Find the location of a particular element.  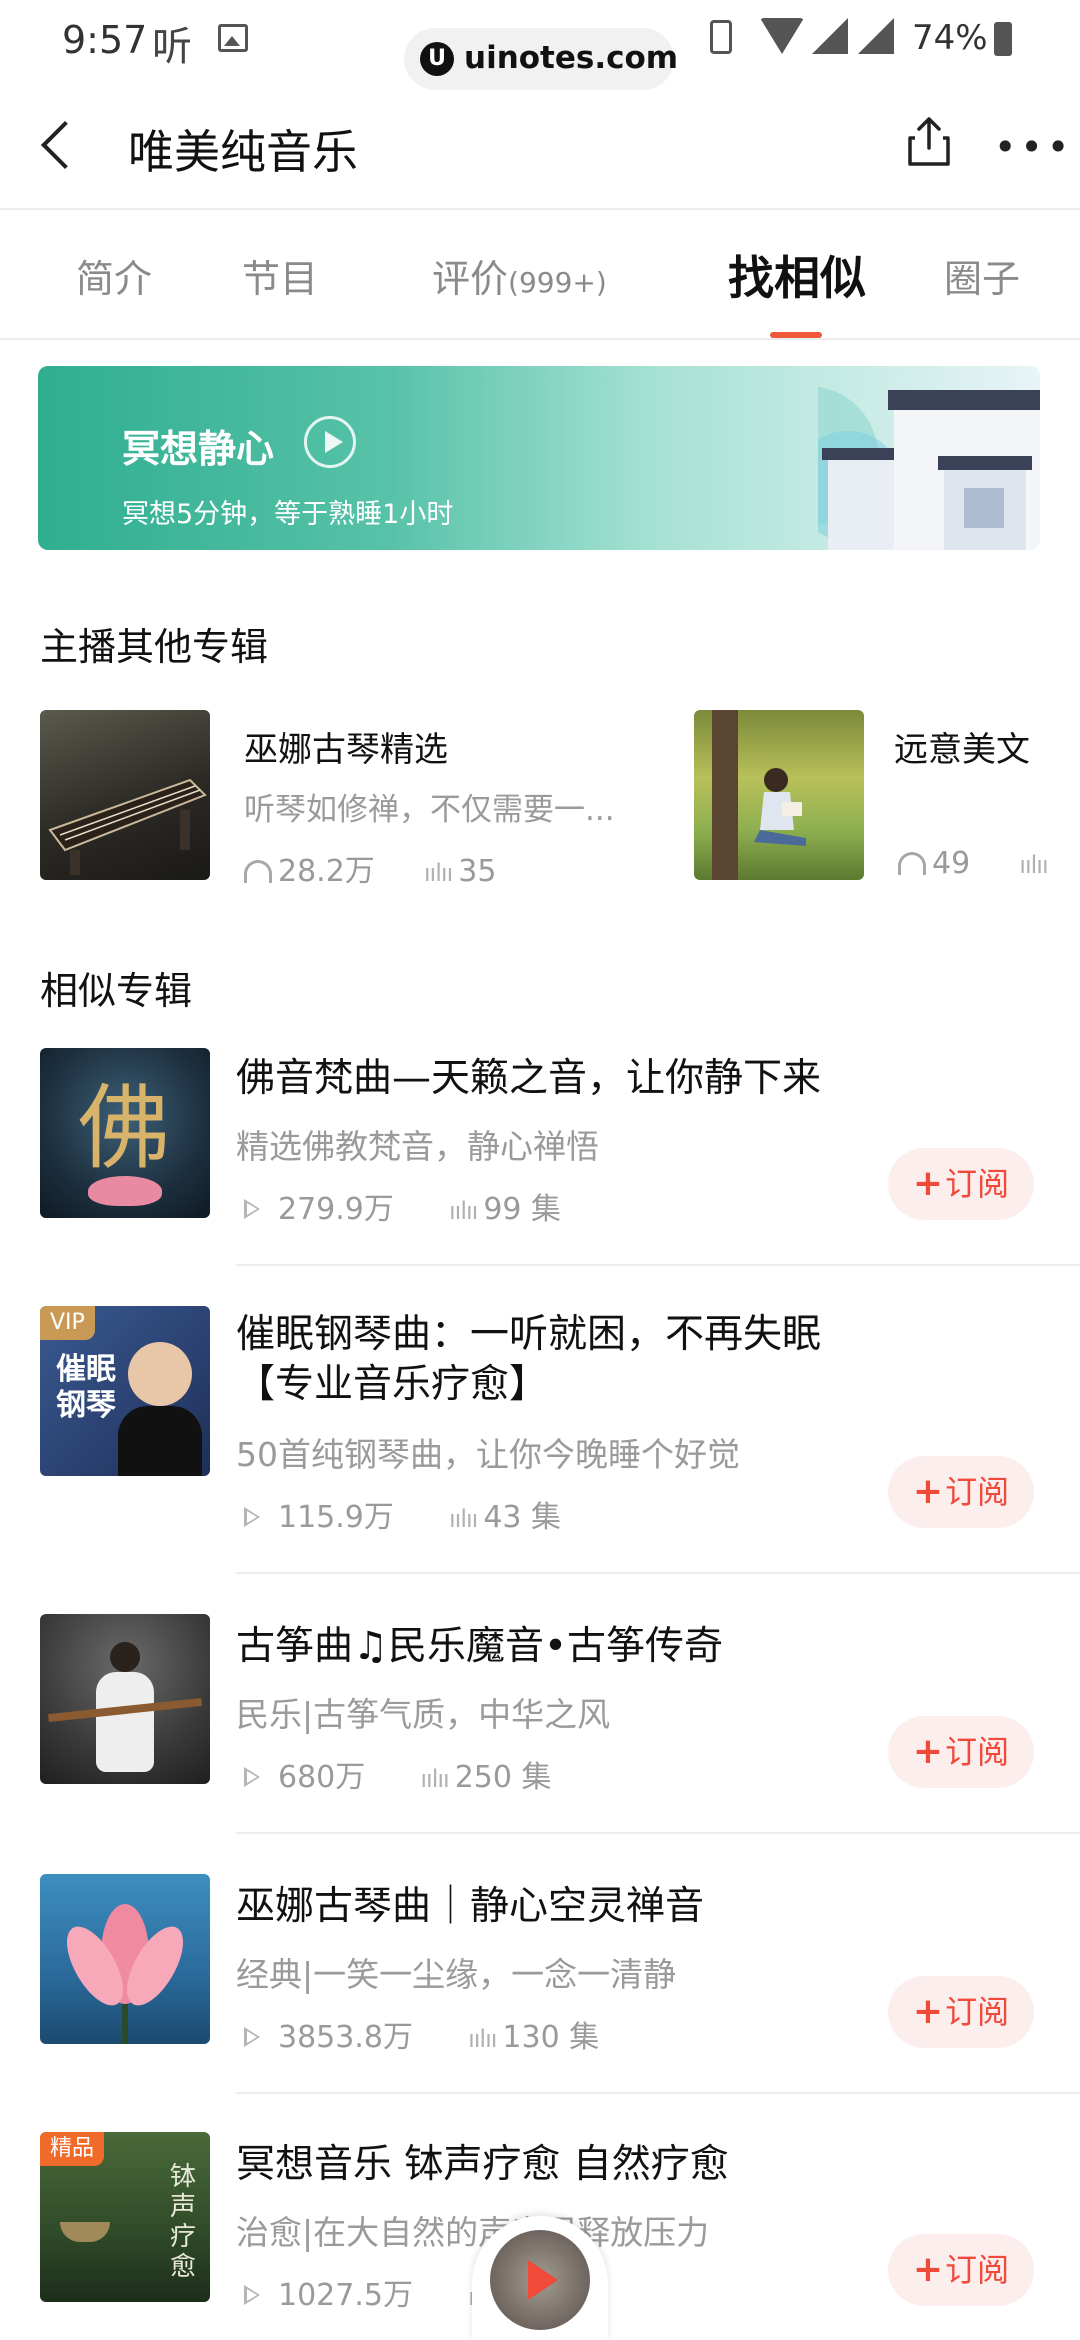

more-icon: ••• is located at coordinates (1033, 147).